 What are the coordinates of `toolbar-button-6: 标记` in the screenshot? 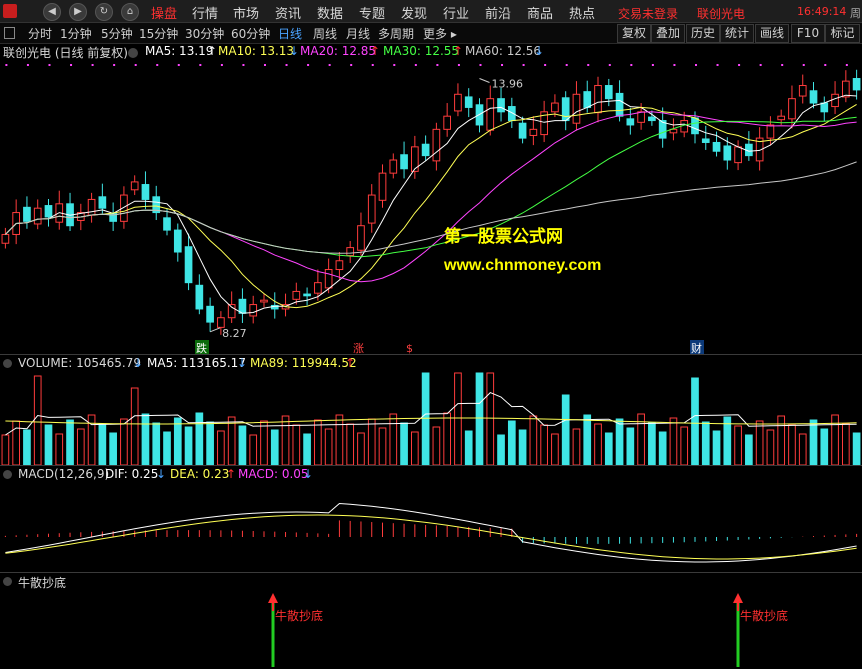 It's located at (842, 33).